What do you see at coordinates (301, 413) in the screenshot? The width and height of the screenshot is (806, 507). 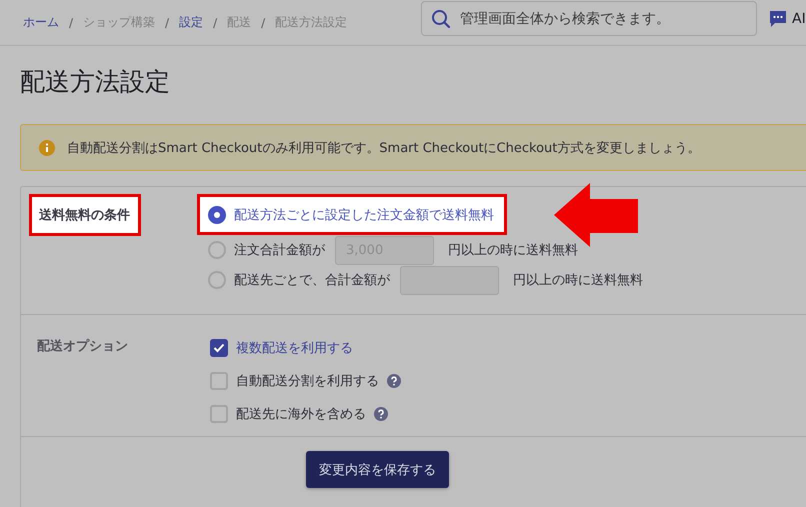 I see `checkbox-label: 配送先に海外を含める` at bounding box center [301, 413].